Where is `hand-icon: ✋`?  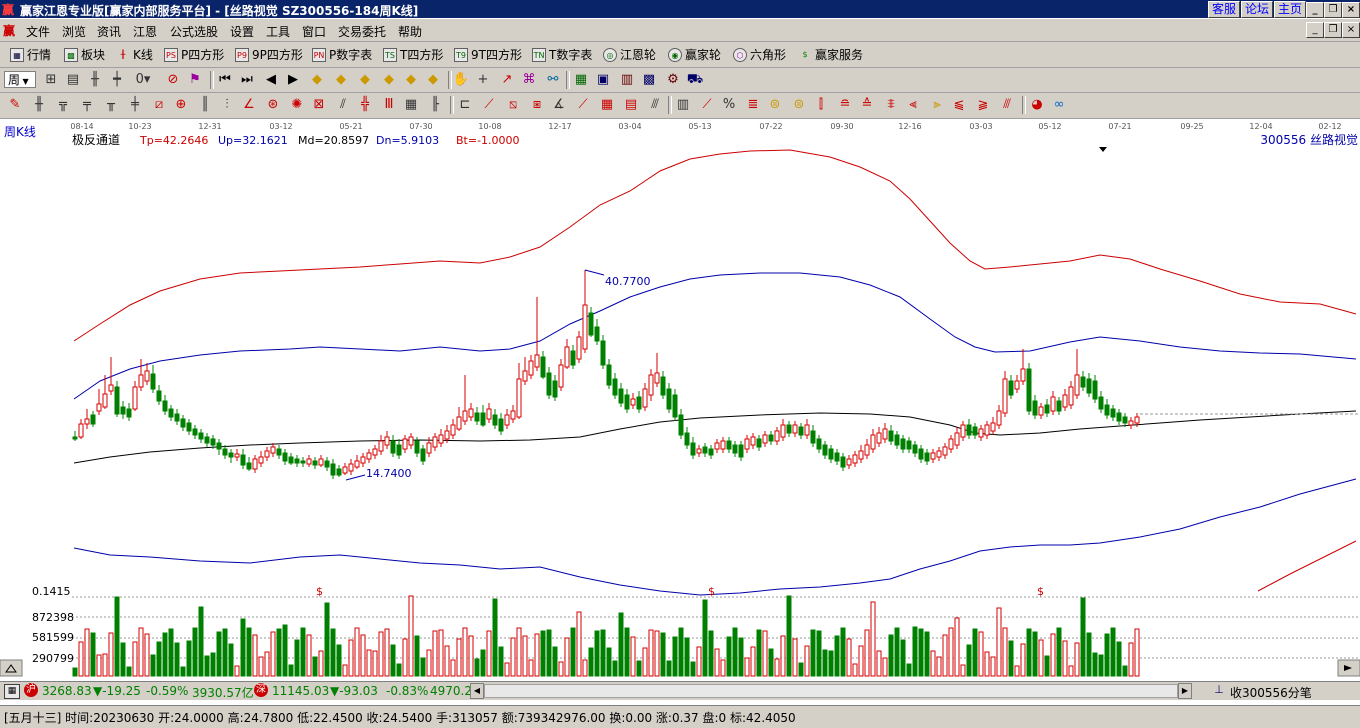 hand-icon: ✋ is located at coordinates (461, 80).